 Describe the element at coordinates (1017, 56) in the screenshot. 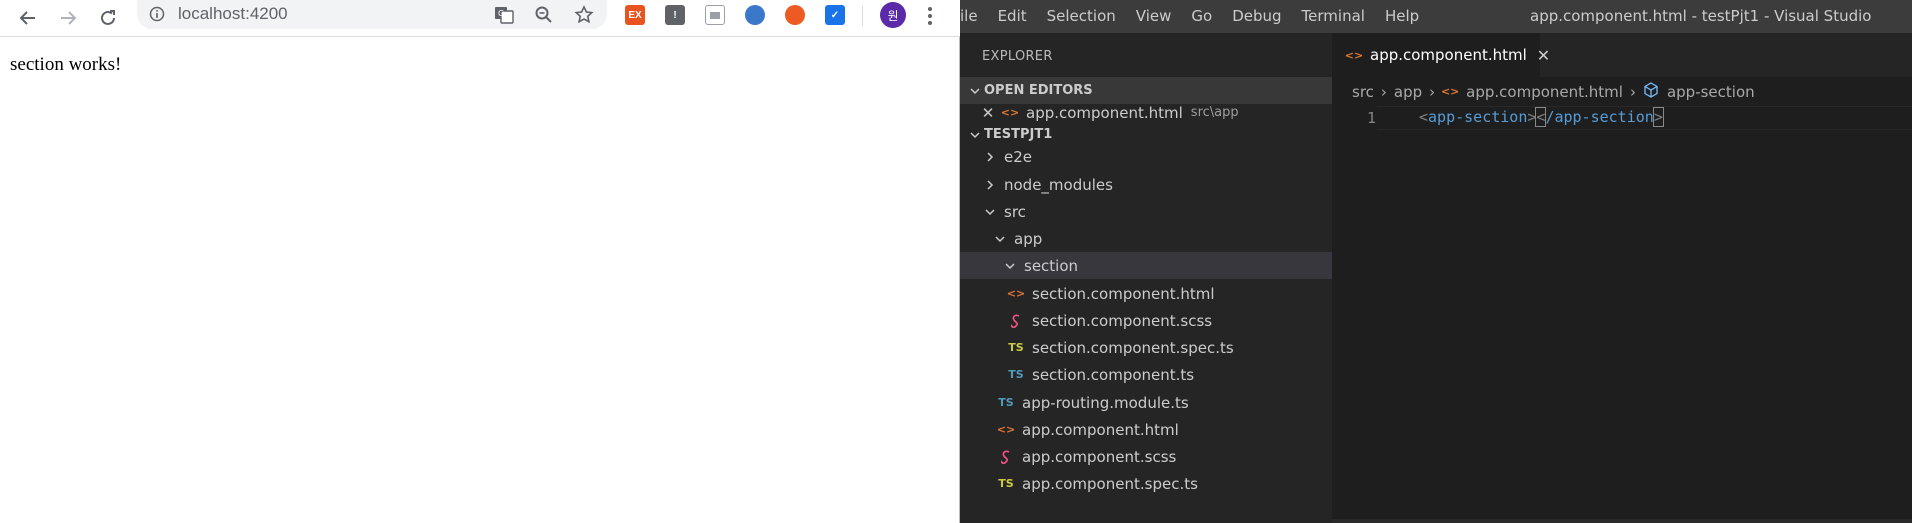

I see `explorer-title: EXPLORER` at that location.